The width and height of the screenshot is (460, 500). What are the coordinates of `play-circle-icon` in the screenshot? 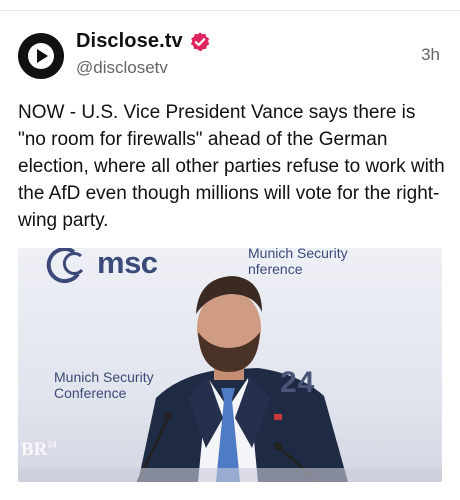 It's located at (41, 56).